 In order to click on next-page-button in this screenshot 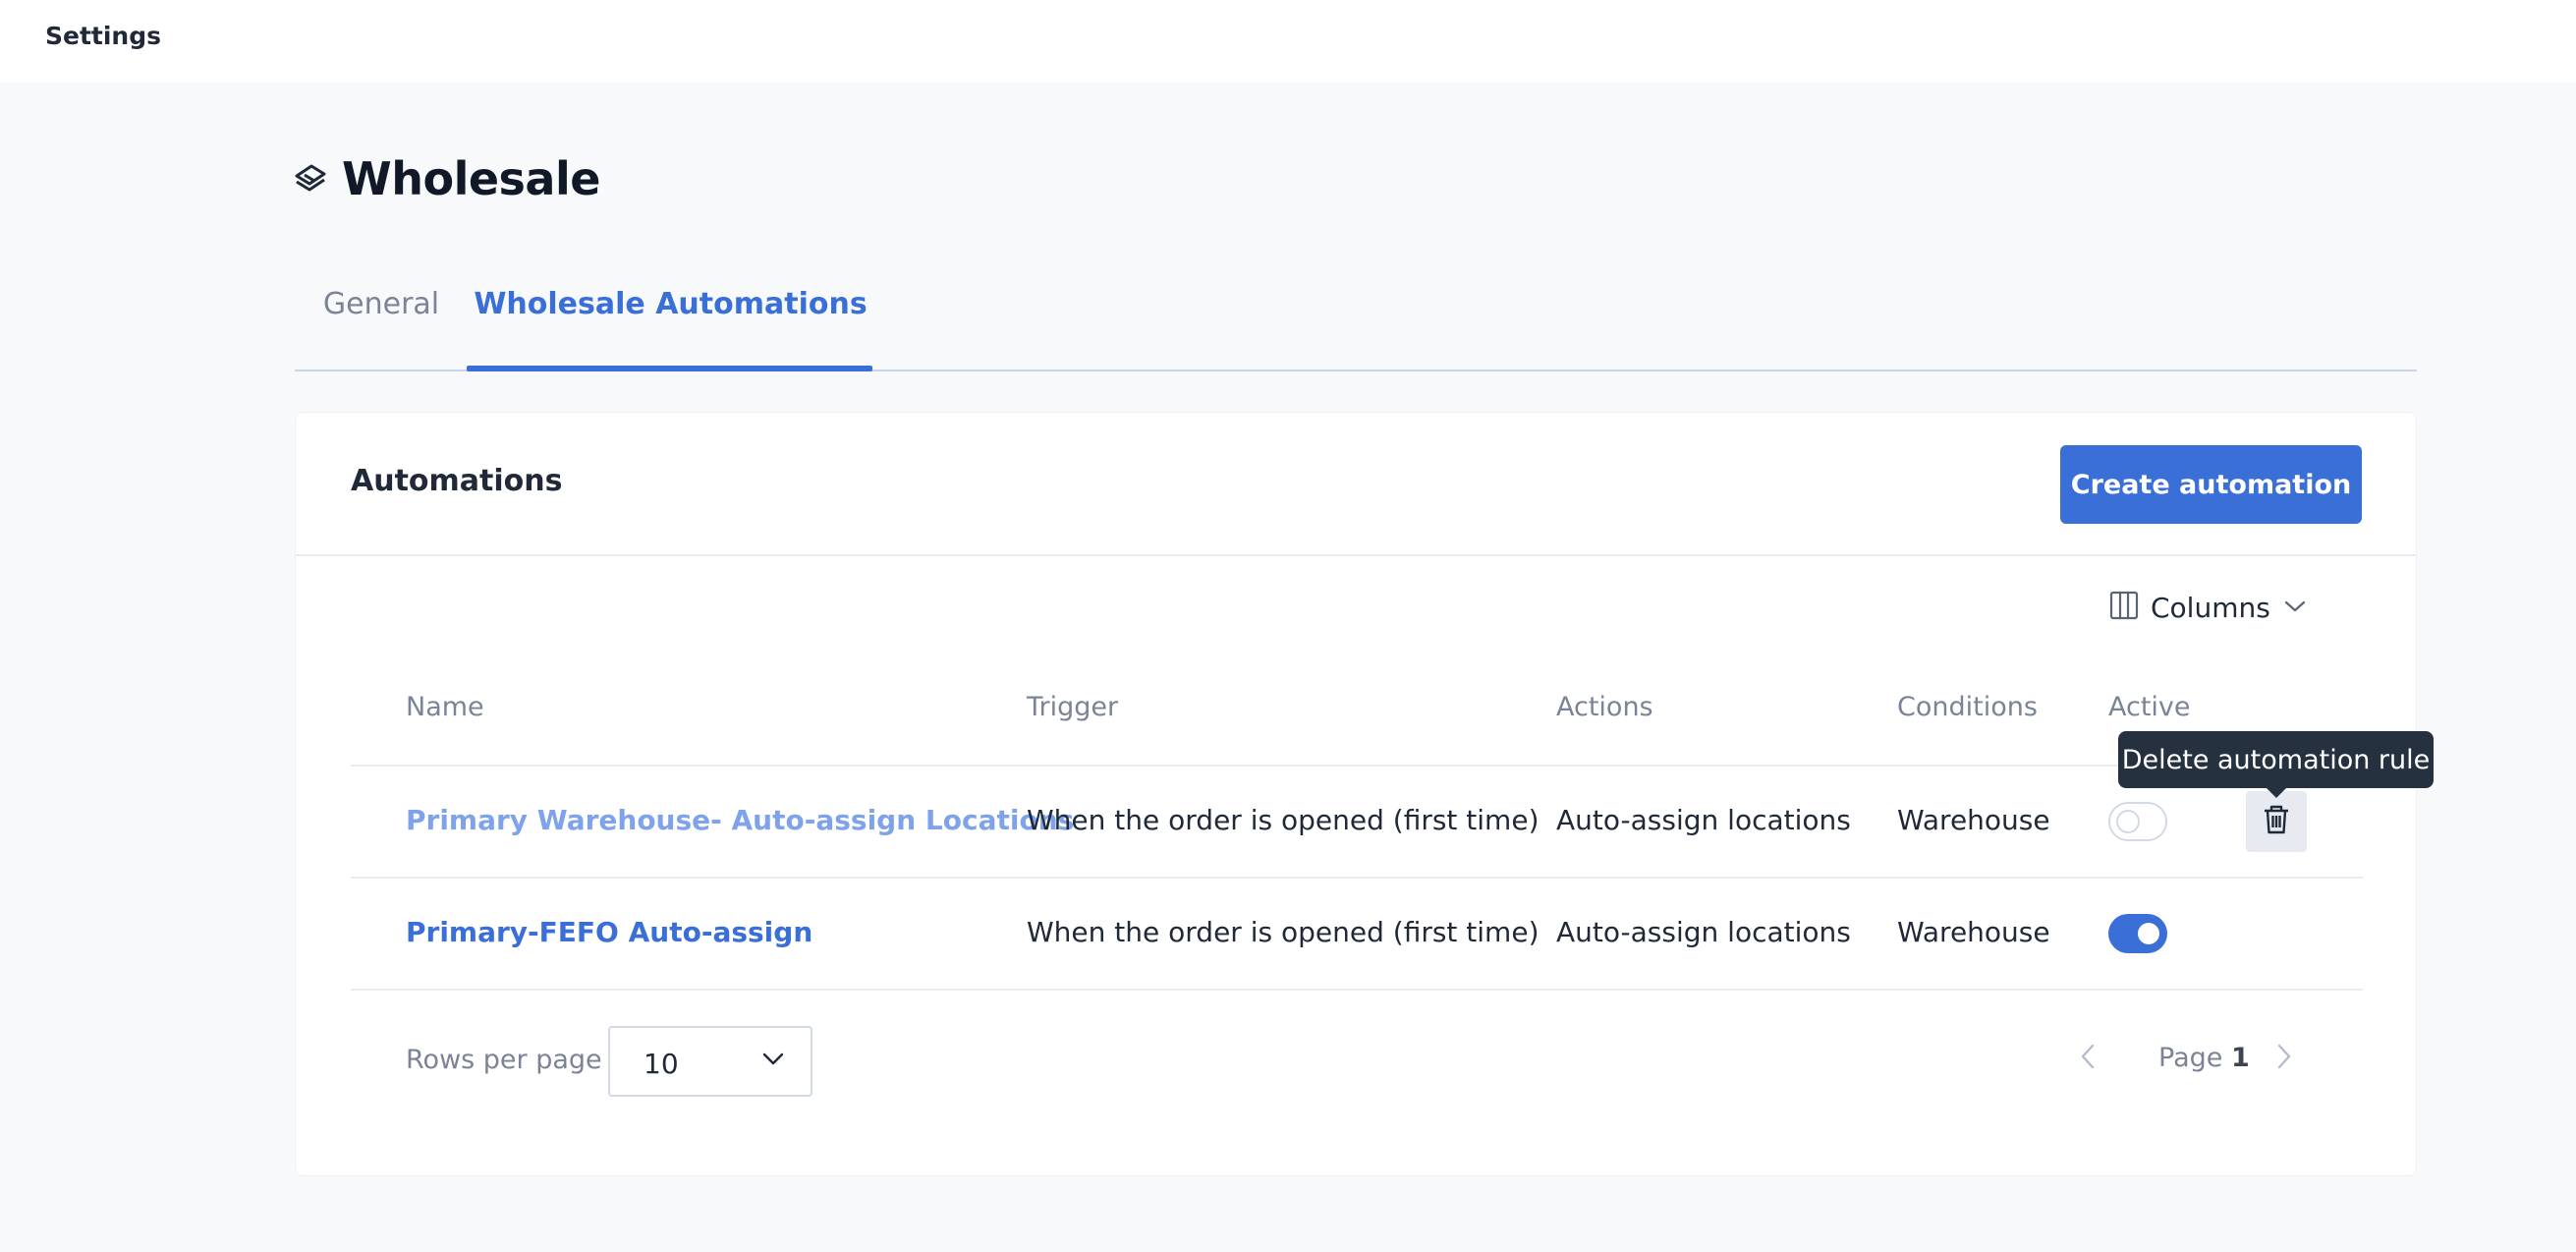, I will do `click(2284, 1058)`.